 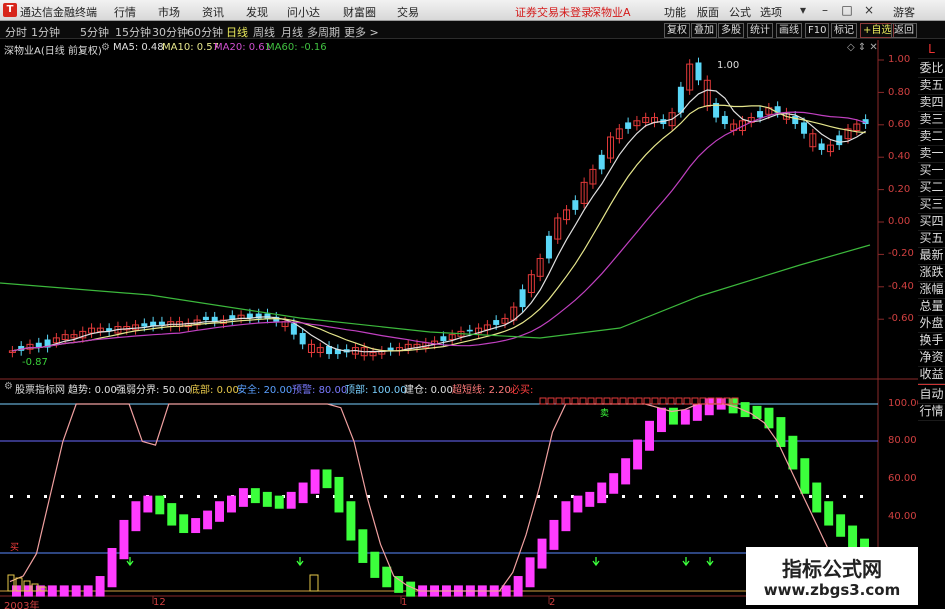 I want to click on side-btn-18: 收益, so click(x=931, y=374).